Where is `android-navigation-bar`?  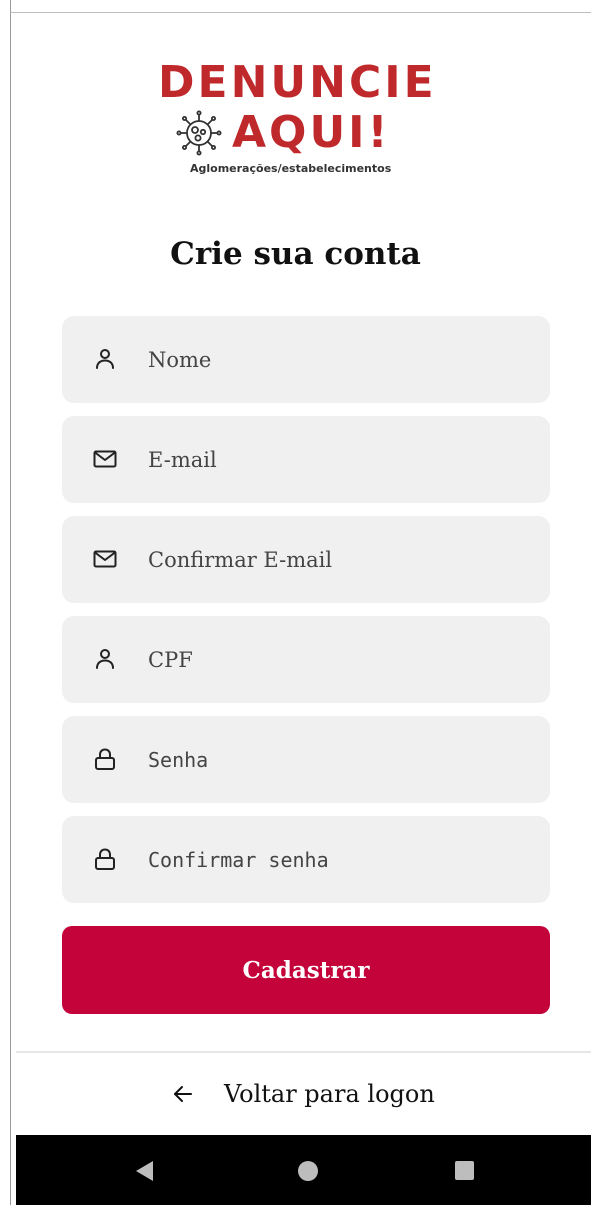 android-navigation-bar is located at coordinates (303, 1170).